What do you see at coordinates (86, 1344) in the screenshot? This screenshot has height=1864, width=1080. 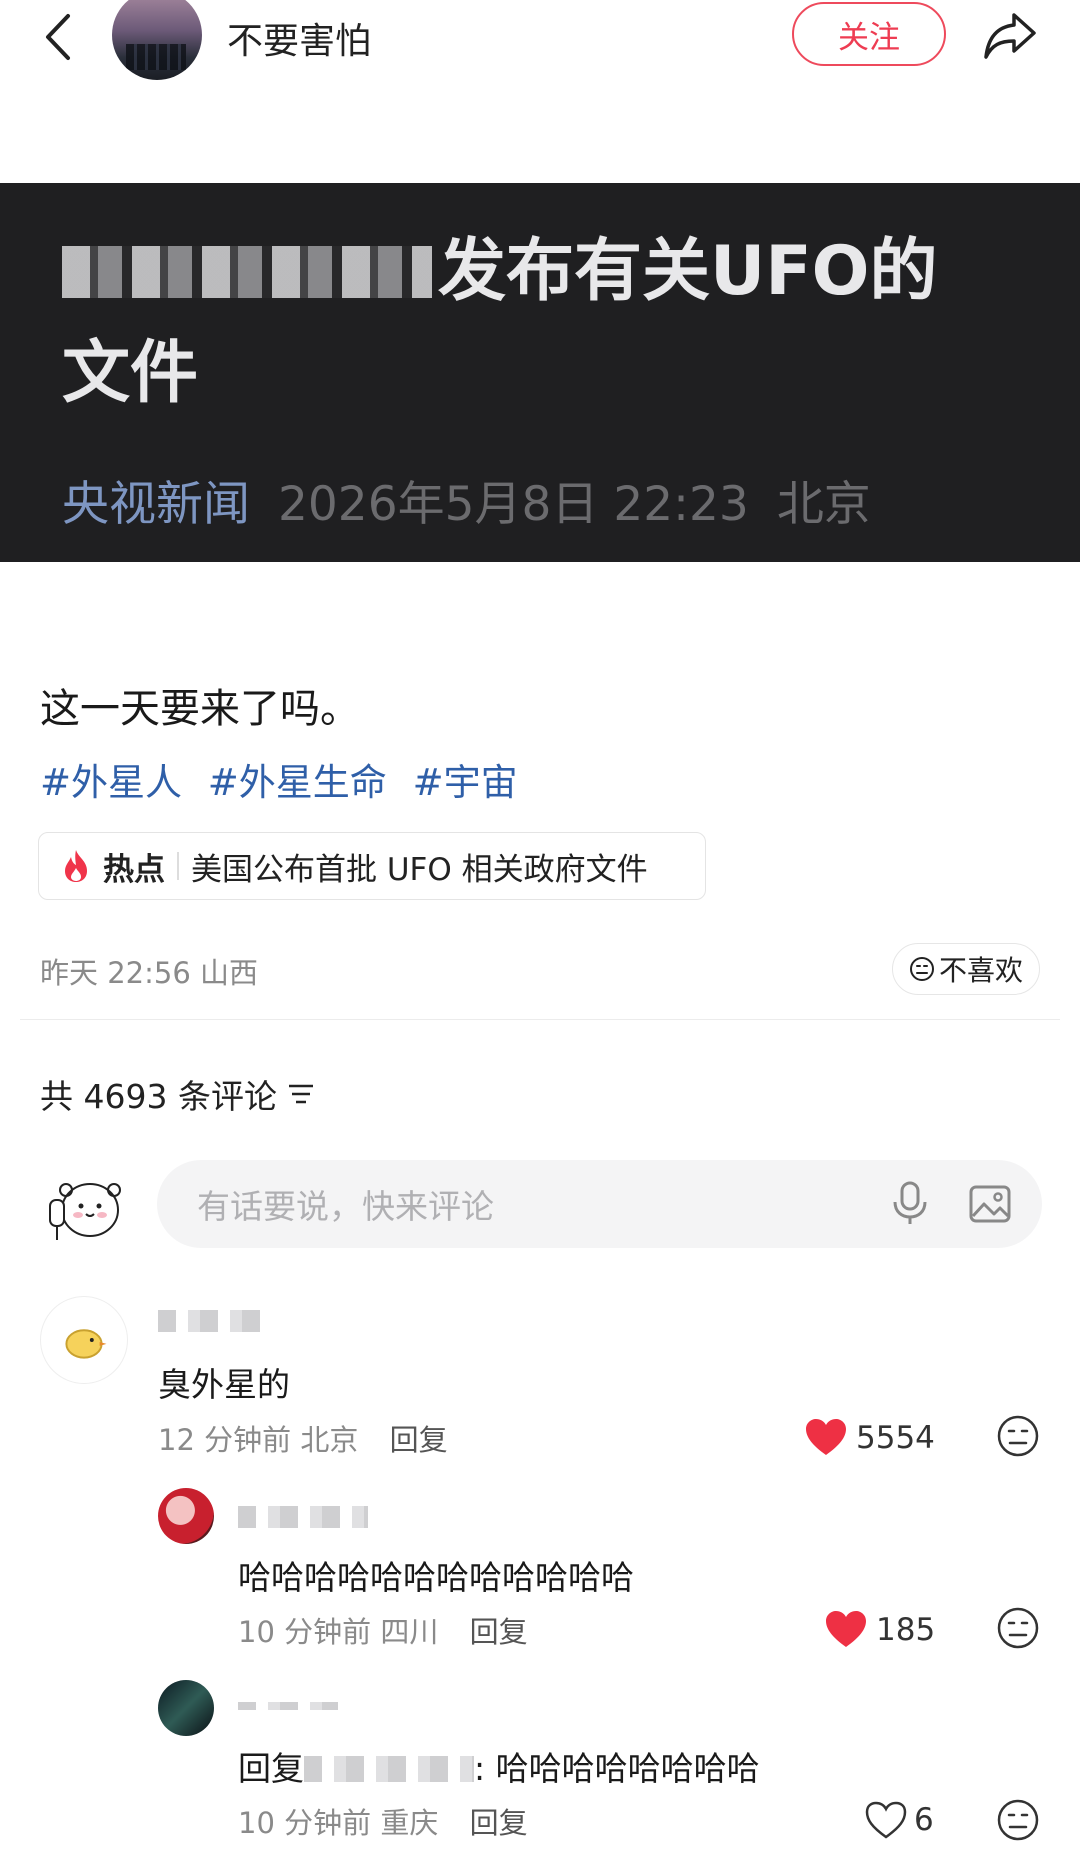 I see `chick-icon` at bounding box center [86, 1344].